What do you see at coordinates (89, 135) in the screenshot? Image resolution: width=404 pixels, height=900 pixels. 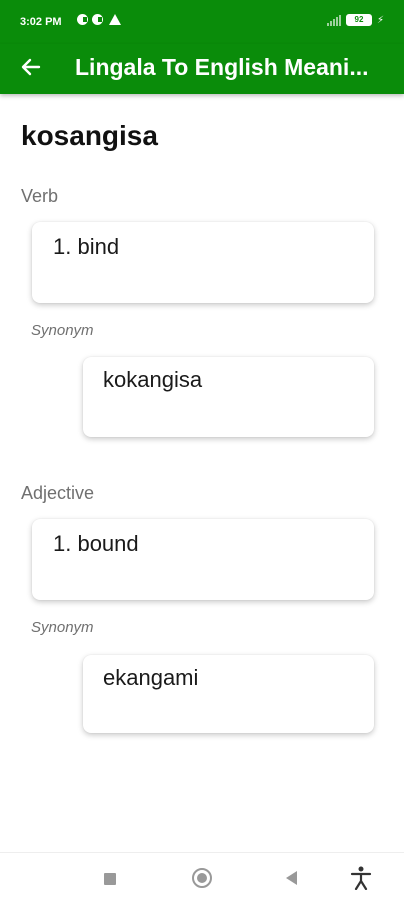 I see `word-title: kosangisa` at bounding box center [89, 135].